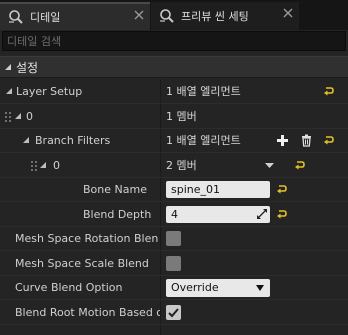  I want to click on root-motion-checkbox, so click(173, 312).